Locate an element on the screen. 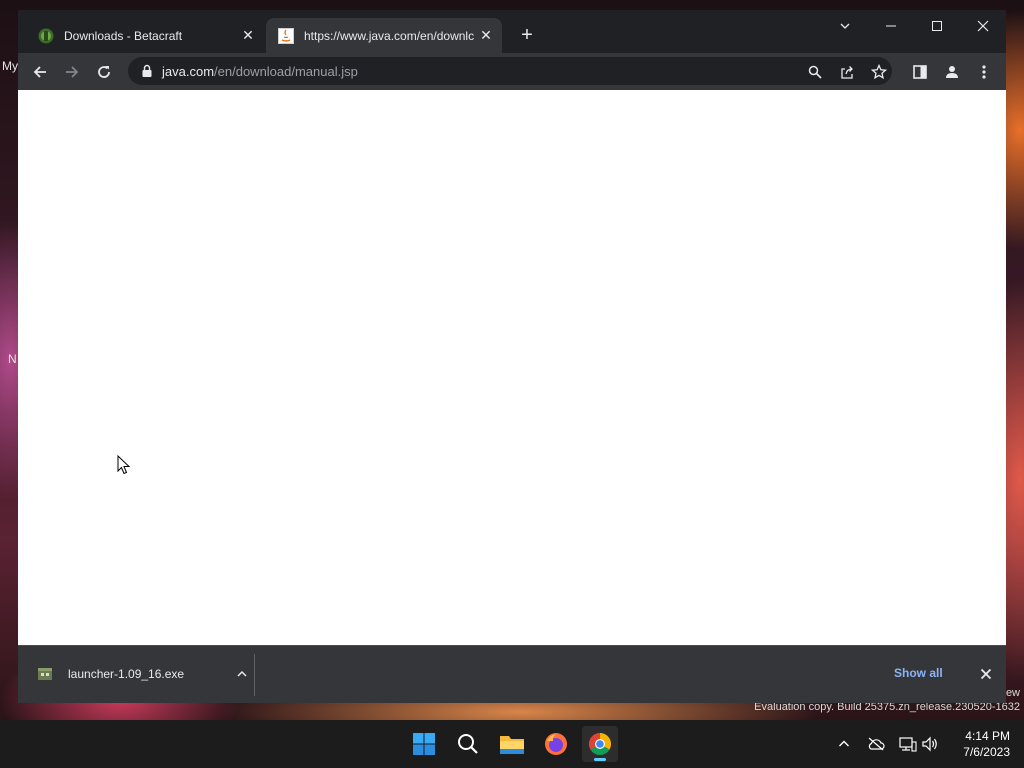 This screenshot has width=1024, height=768. watermark-fragment: ew is located at coordinates (1012, 693).